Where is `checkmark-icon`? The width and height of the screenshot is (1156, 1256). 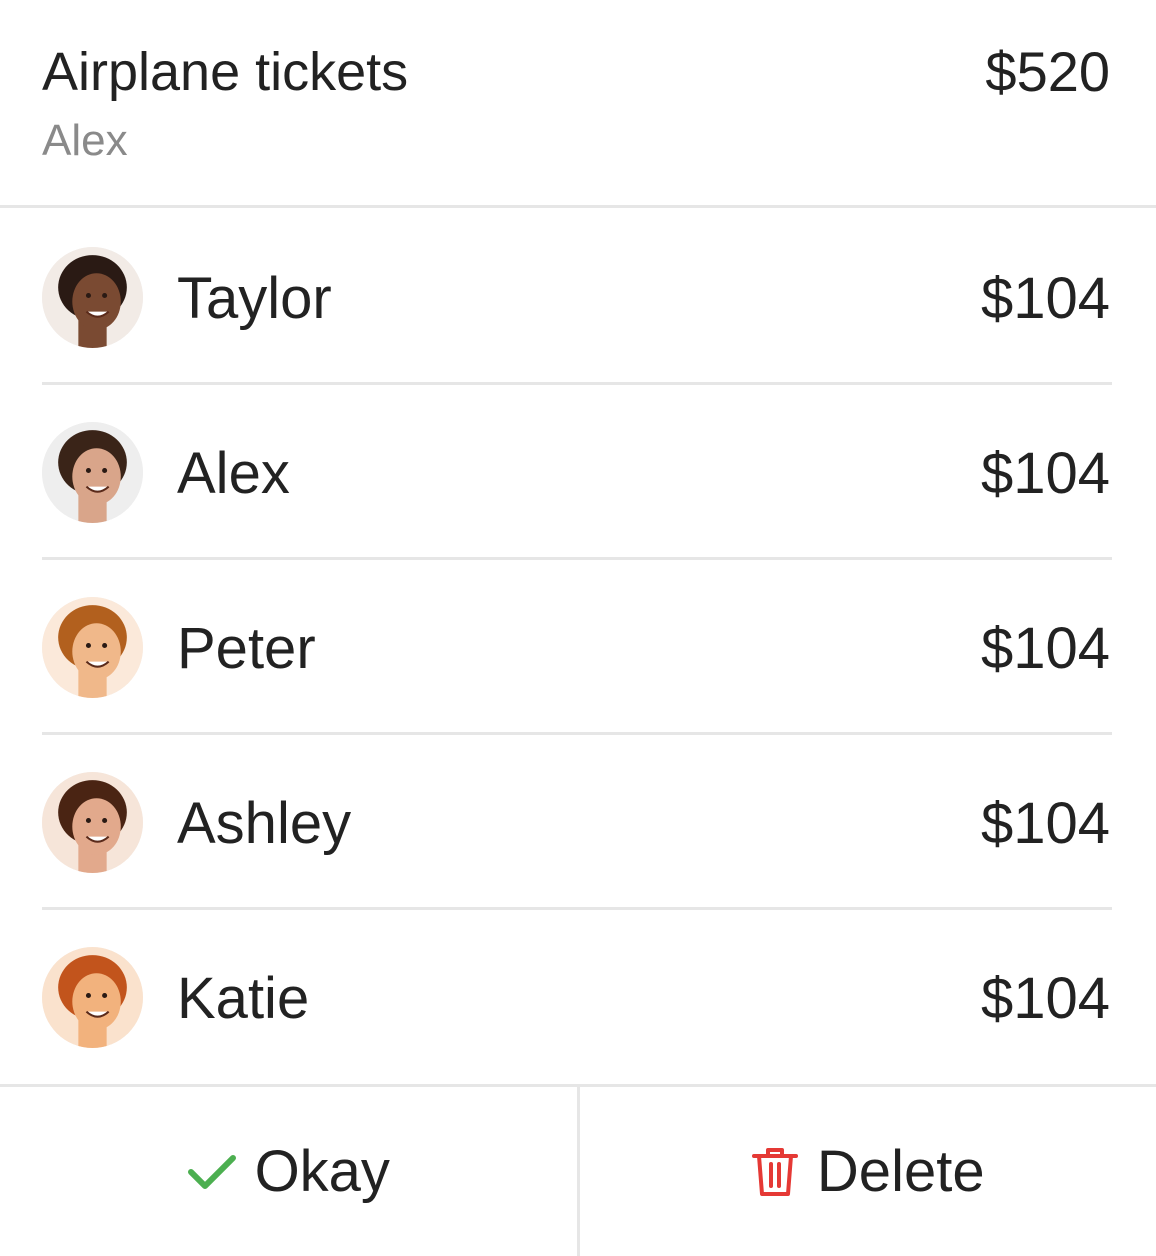 checkmark-icon is located at coordinates (212, 1172).